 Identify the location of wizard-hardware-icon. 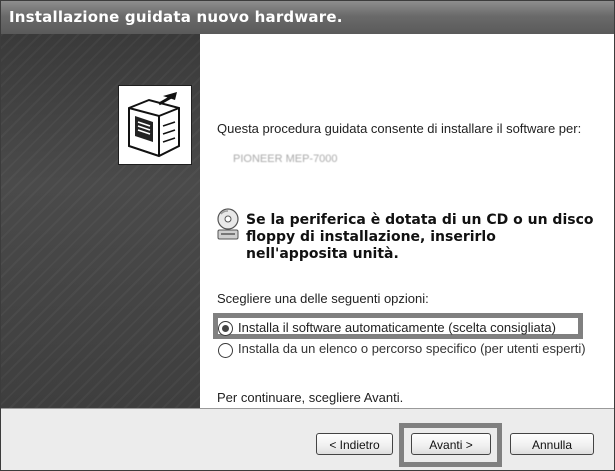
(155, 125).